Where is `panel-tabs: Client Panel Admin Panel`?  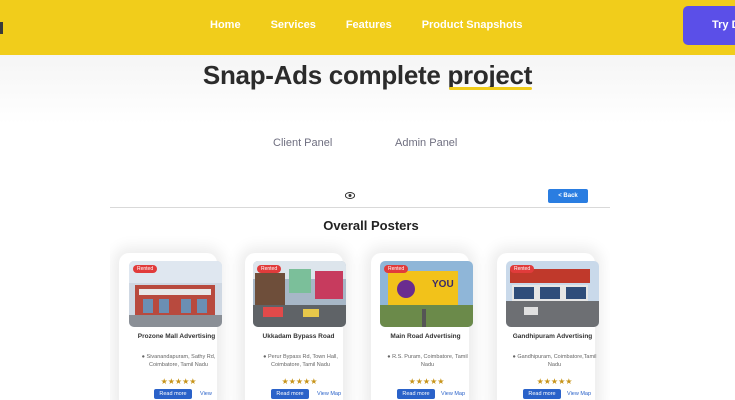 panel-tabs: Client Panel Admin Panel is located at coordinates (367, 145).